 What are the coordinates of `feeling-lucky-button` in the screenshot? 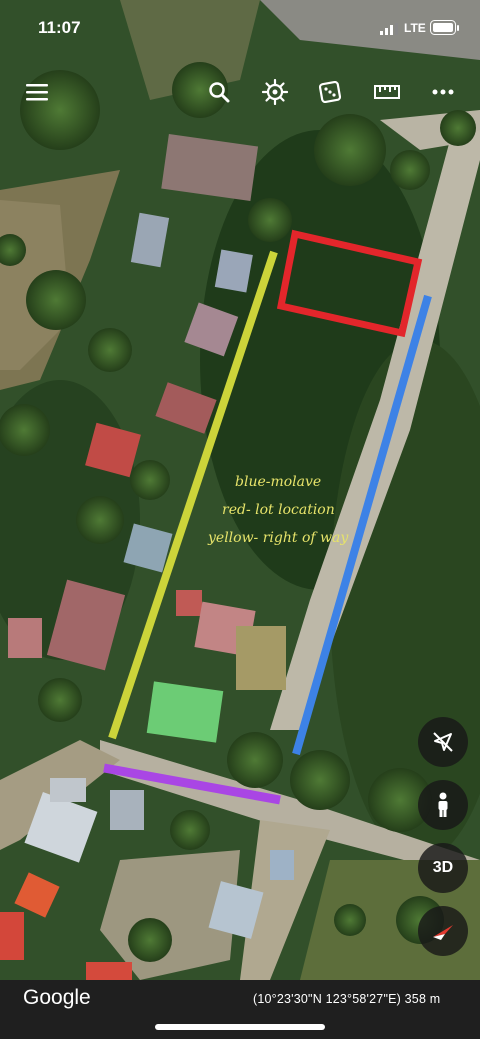 It's located at (330, 92).